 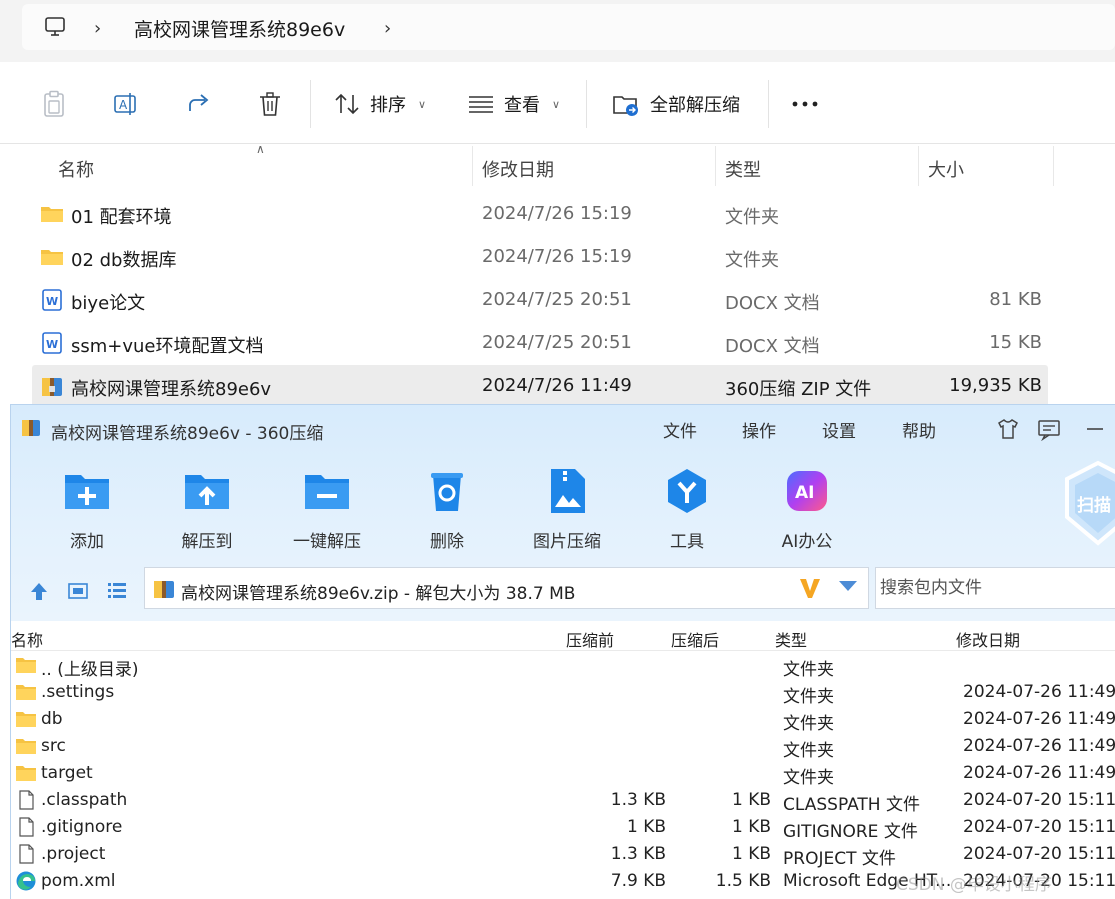 What do you see at coordinates (563, 666) in the screenshot?
I see `zip-entry-row: .. (上级目录) 文件夹` at bounding box center [563, 666].